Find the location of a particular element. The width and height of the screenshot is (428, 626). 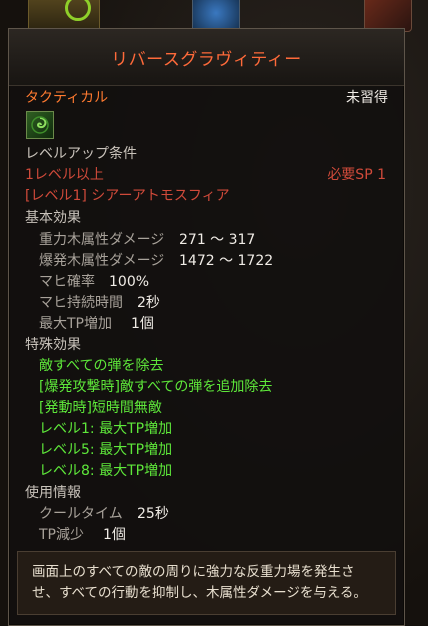

green-swirl-icon is located at coordinates (40, 125).